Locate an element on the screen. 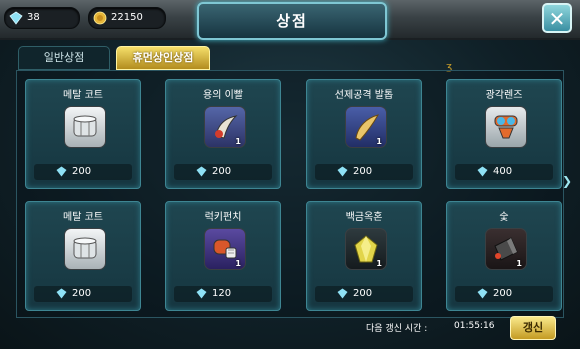 The image size is (580, 349). shop-item-card: 광각렌즈 400 is located at coordinates (504, 134).